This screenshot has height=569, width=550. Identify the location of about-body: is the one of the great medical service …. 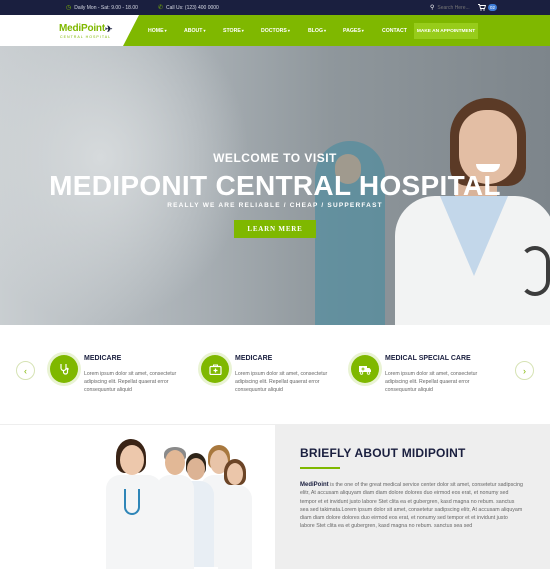
(411, 506).